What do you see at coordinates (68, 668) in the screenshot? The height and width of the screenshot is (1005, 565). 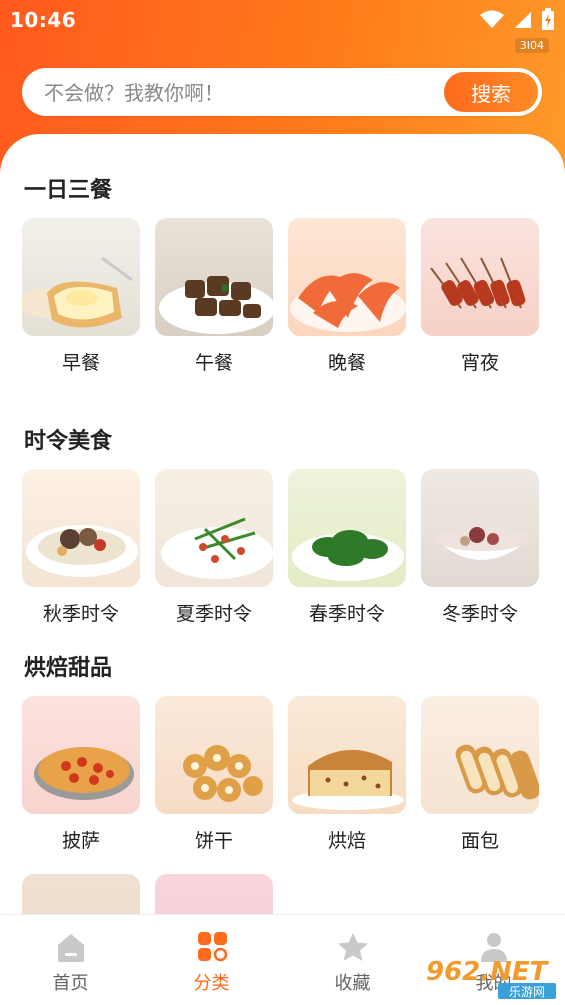 I see `section-title-baking: 烘焙甜品` at bounding box center [68, 668].